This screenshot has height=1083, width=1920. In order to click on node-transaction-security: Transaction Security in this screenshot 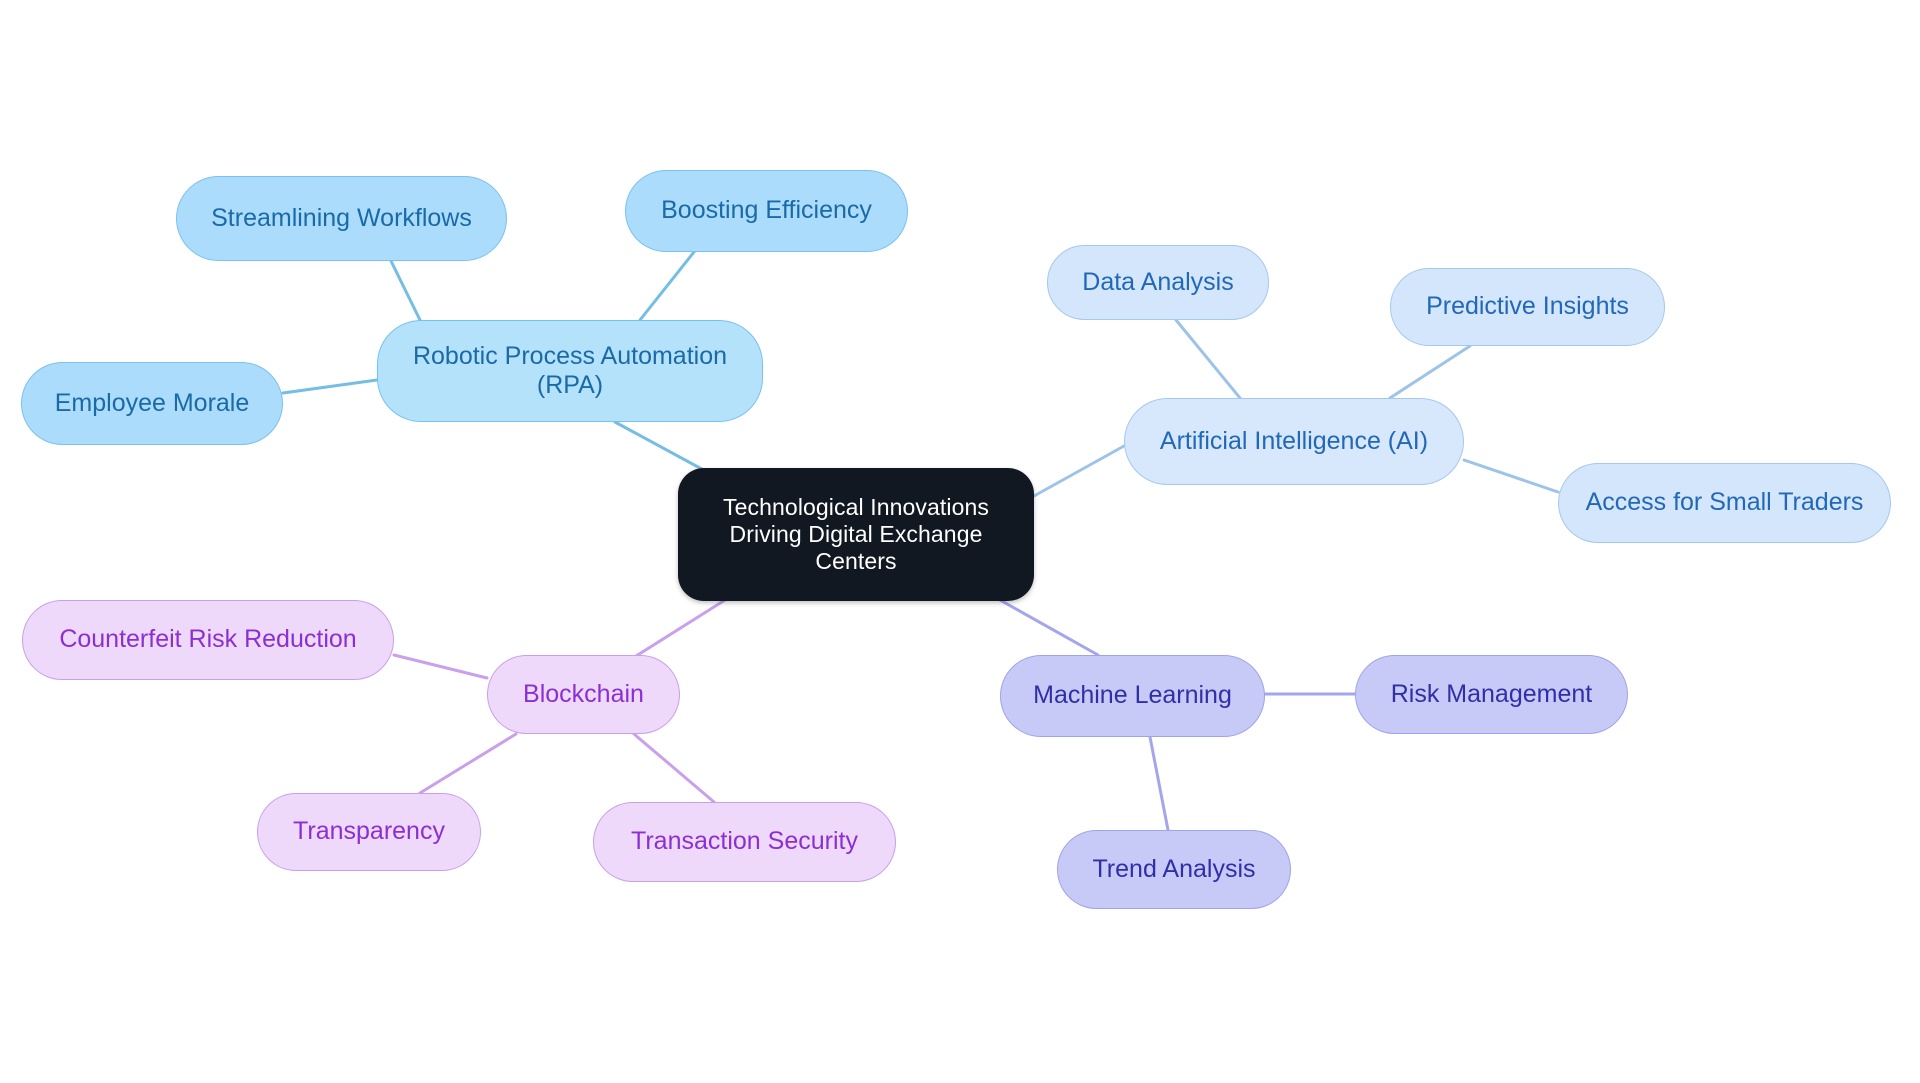, I will do `click(744, 842)`.